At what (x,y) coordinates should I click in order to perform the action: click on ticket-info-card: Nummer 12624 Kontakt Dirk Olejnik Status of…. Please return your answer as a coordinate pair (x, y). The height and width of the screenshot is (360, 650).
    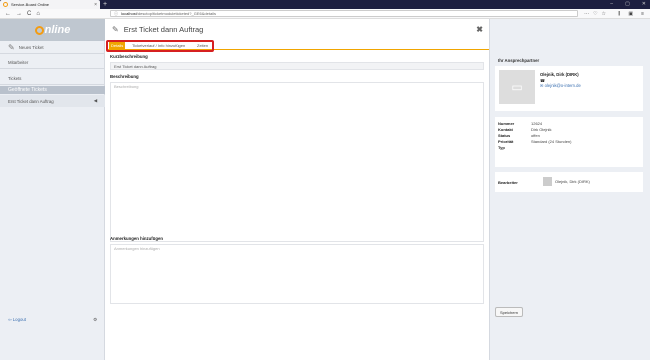
    Looking at the image, I should click on (569, 142).